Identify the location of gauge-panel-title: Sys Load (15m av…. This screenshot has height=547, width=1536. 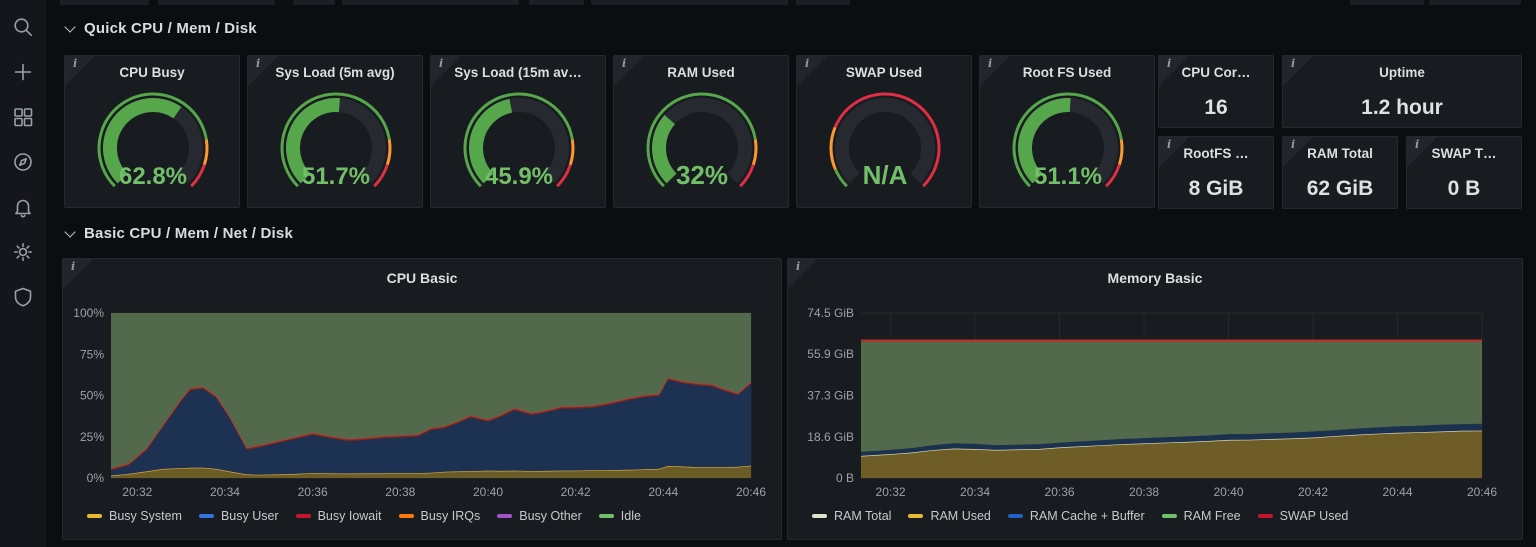
(518, 72).